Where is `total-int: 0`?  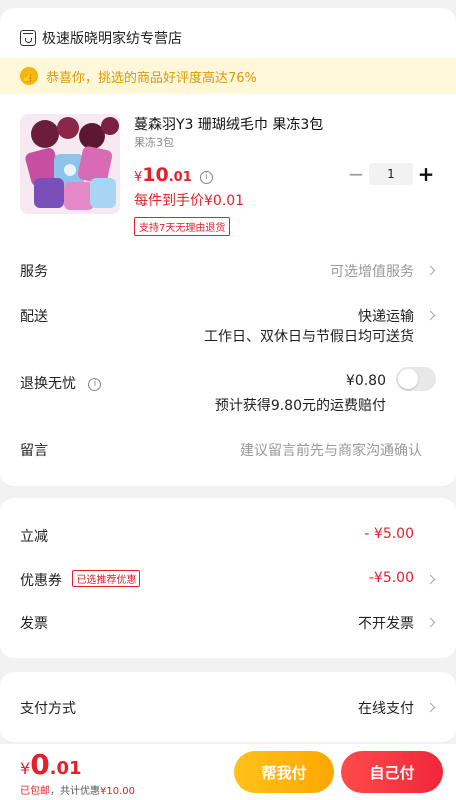 total-int: 0 is located at coordinates (40, 764).